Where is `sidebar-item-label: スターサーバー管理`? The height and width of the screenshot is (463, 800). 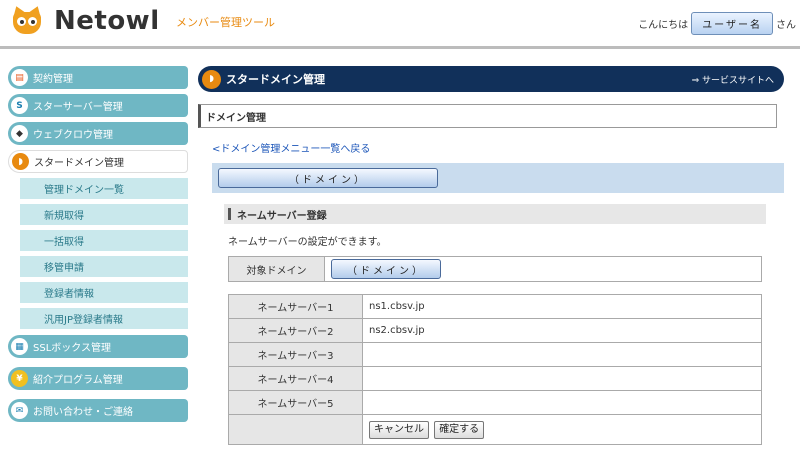 sidebar-item-label: スターサーバー管理 is located at coordinates (78, 107).